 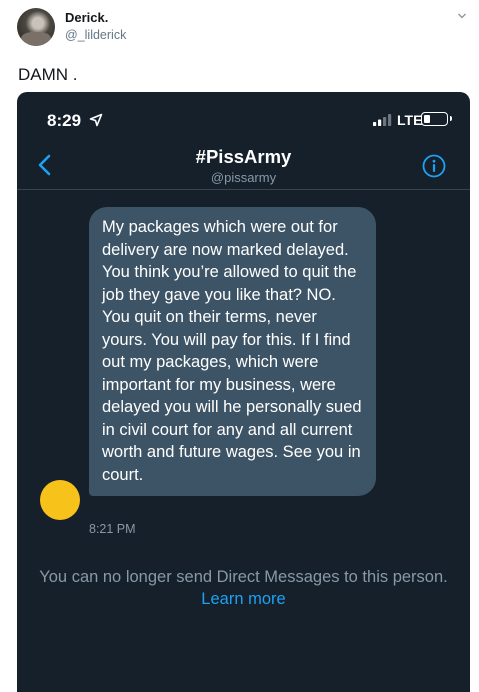 I want to click on network-label: LTE, so click(x=410, y=120).